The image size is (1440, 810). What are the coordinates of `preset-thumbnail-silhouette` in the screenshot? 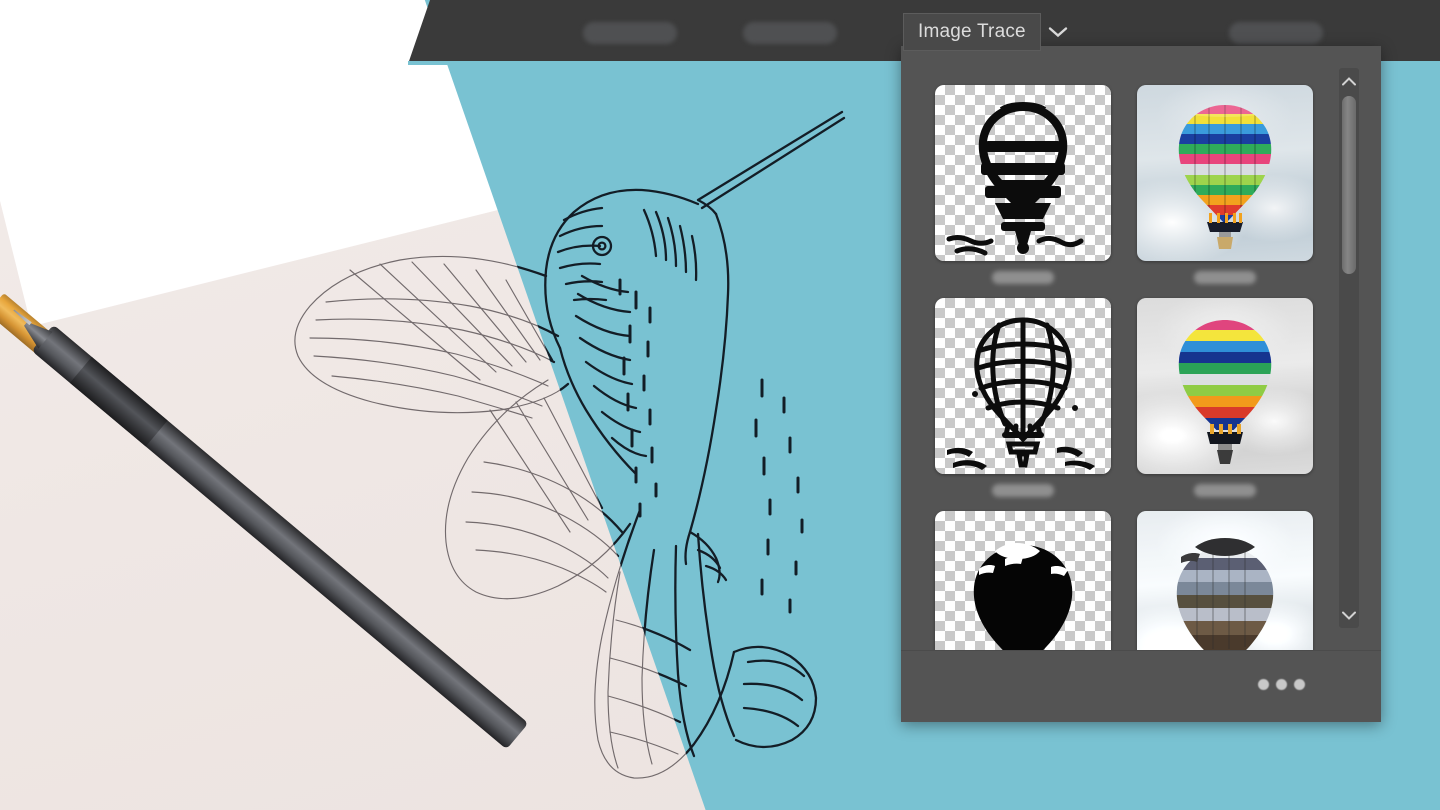 It's located at (1023, 580).